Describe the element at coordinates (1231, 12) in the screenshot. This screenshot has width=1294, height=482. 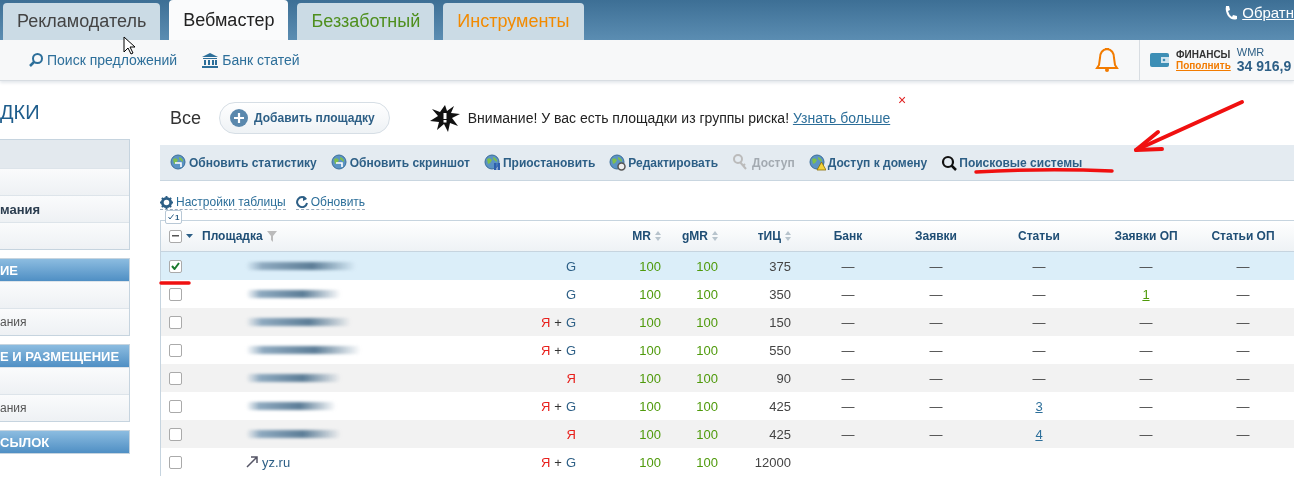
I see `phone-icon` at that location.